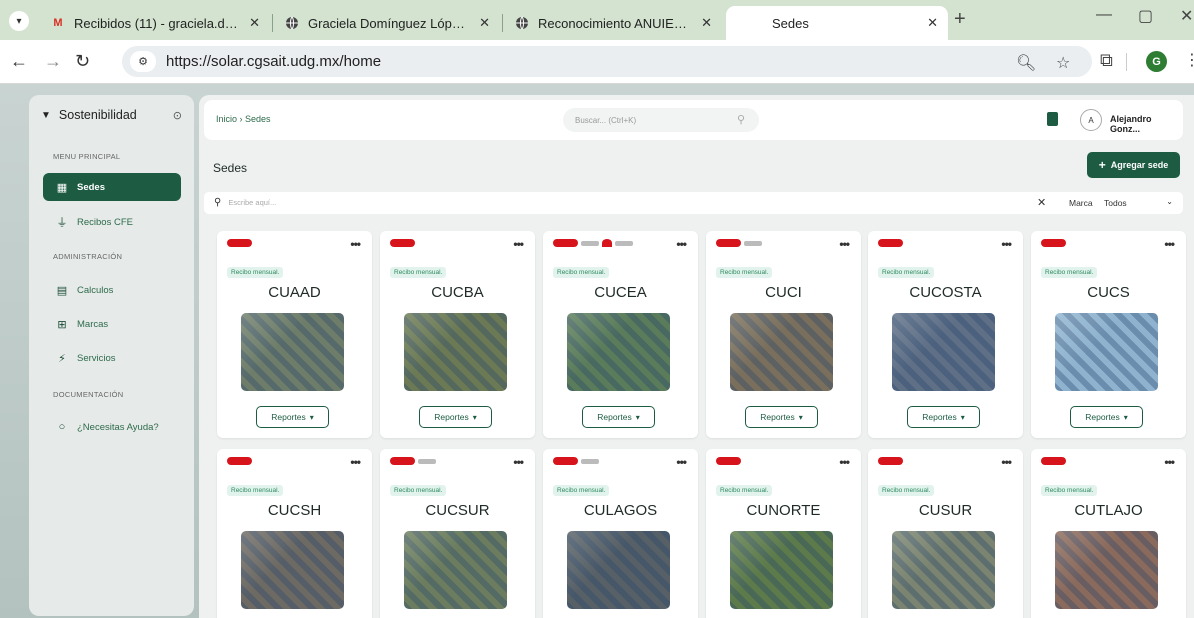 The image size is (1194, 618). What do you see at coordinates (19, 61) in the screenshot?
I see `back-icon: ←` at bounding box center [19, 61].